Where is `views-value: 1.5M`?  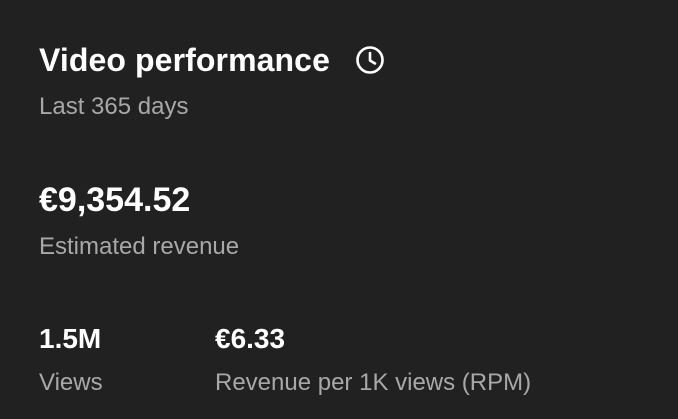 views-value: 1.5M is located at coordinates (70, 338).